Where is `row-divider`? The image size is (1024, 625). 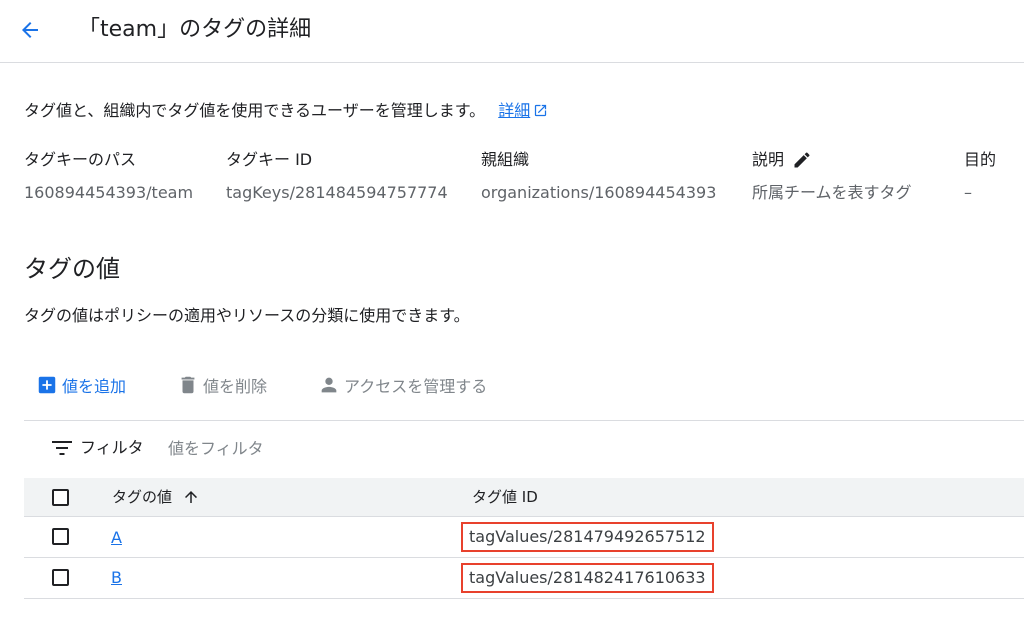
row-divider is located at coordinates (524, 598).